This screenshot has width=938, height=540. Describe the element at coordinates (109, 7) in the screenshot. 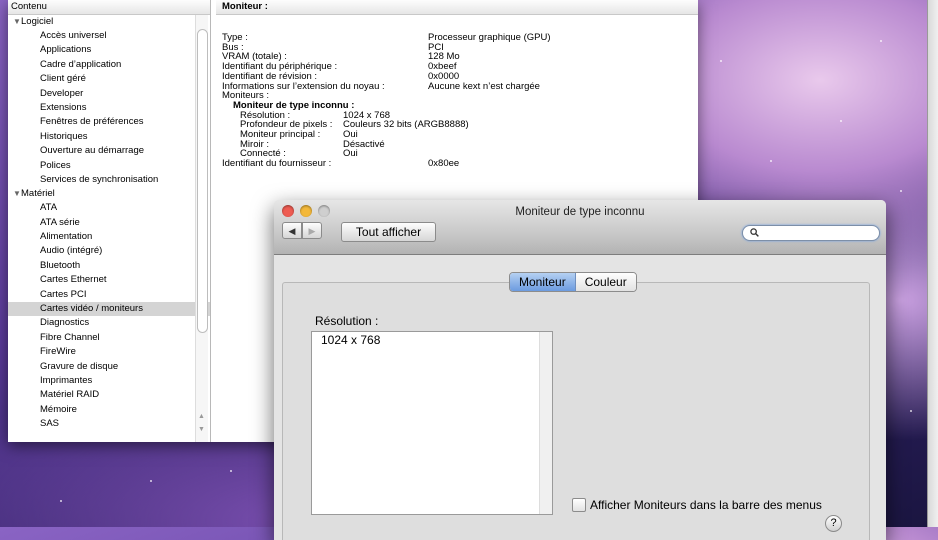

I see `sidebar-column-header: Contenu` at that location.